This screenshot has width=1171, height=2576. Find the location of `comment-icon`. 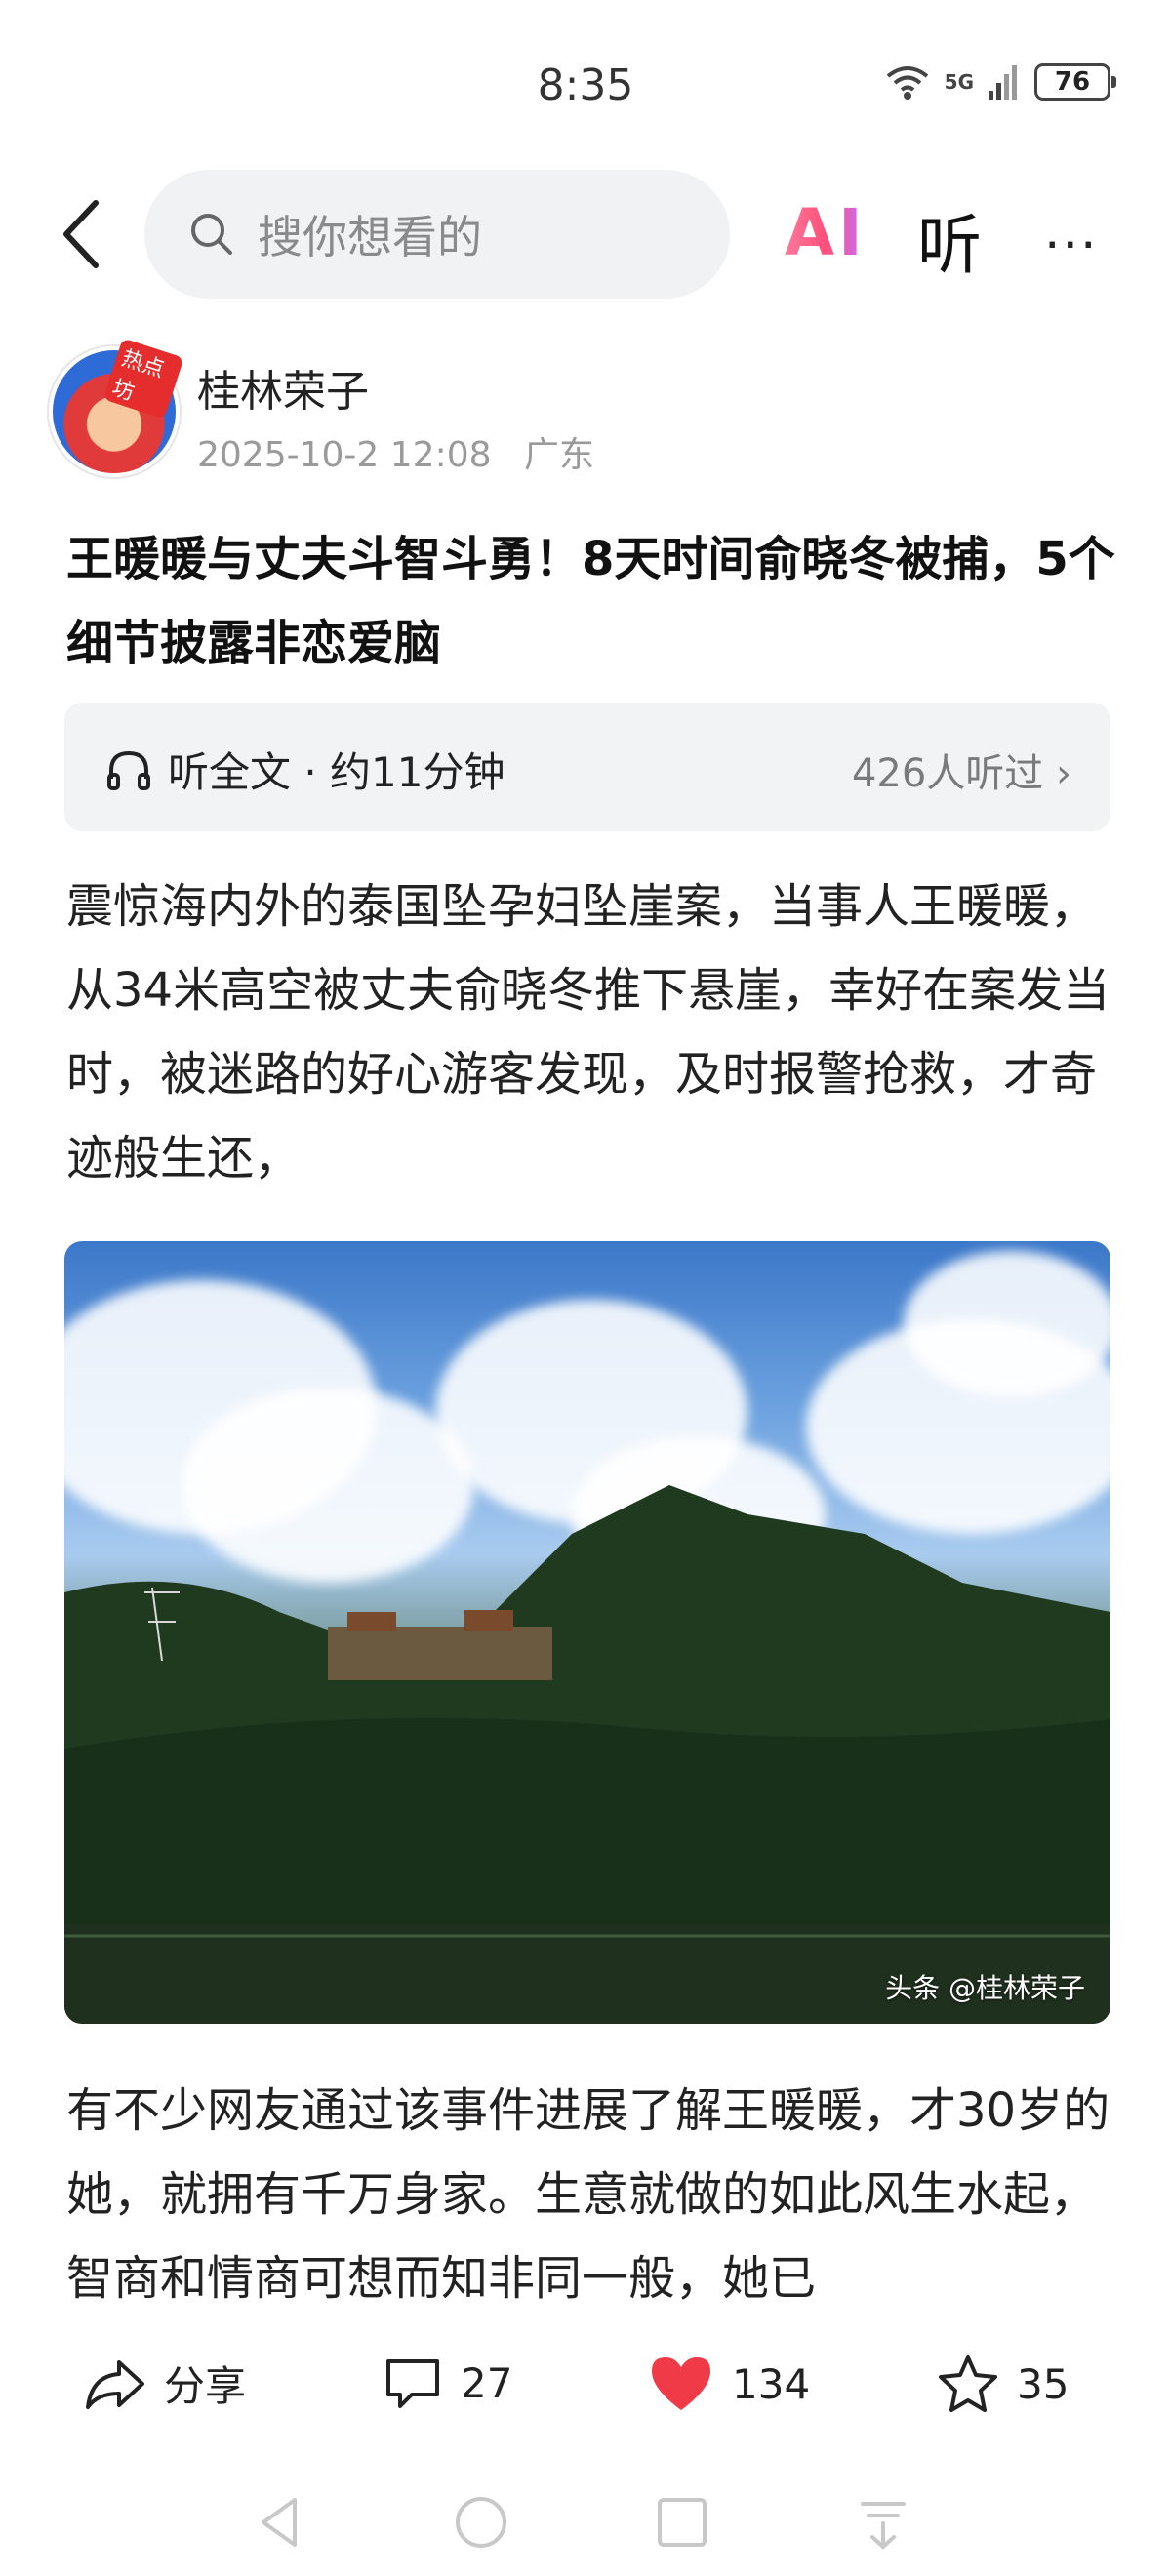

comment-icon is located at coordinates (412, 2383).